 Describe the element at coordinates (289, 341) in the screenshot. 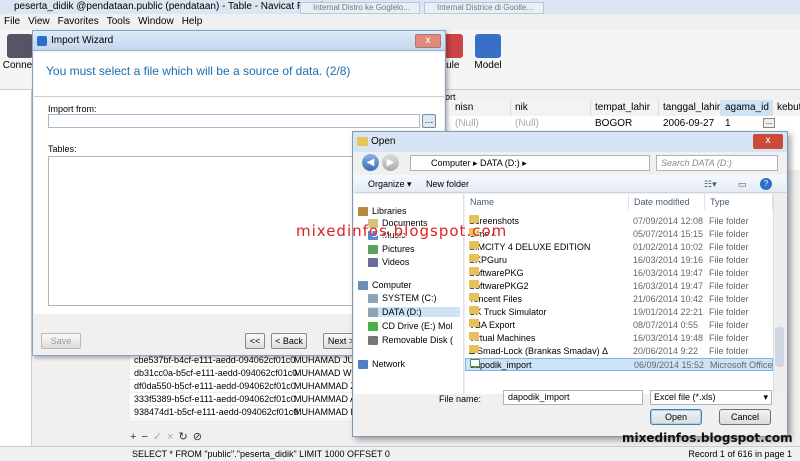

I see `back-button: < Back` at that location.